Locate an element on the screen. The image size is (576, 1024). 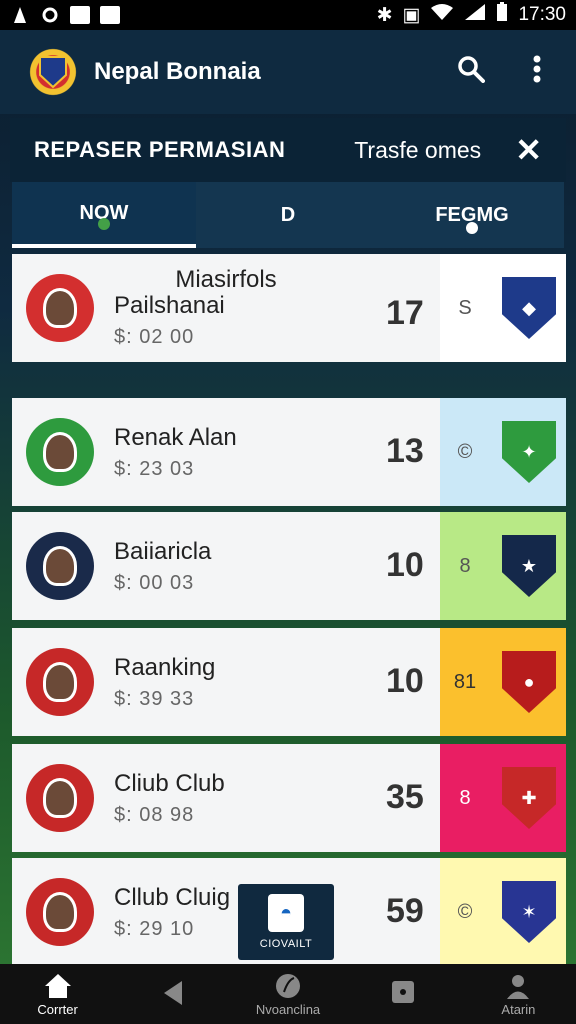
player-score: 13 is located at coordinates (405, 451).